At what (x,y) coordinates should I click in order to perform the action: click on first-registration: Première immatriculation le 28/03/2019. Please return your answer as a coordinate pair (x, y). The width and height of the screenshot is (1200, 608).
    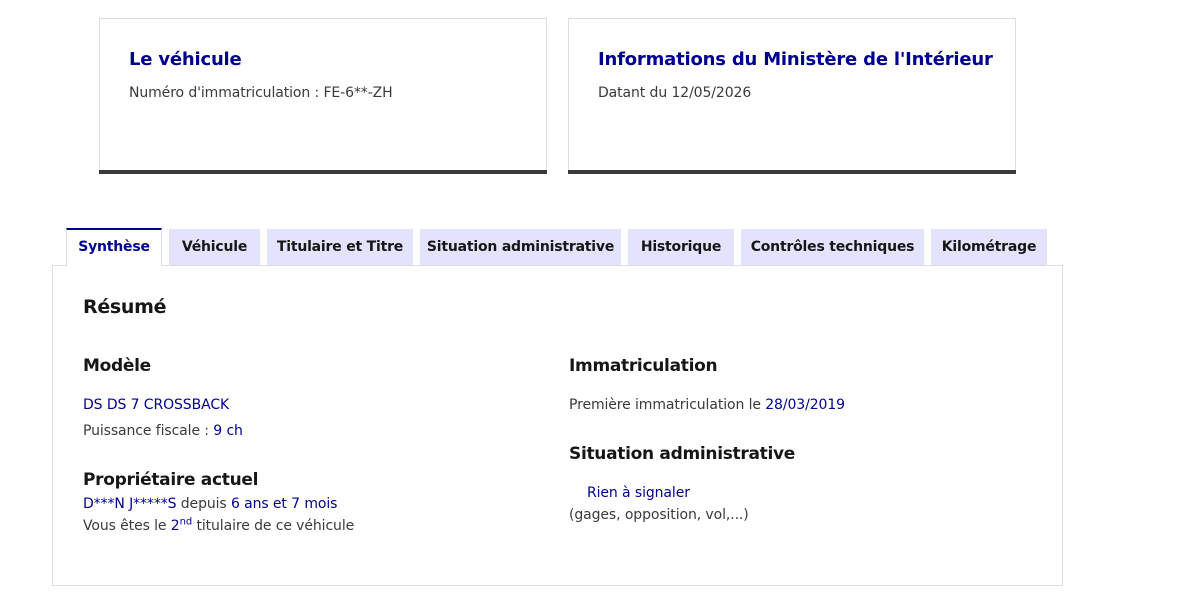
    Looking at the image, I should click on (707, 405).